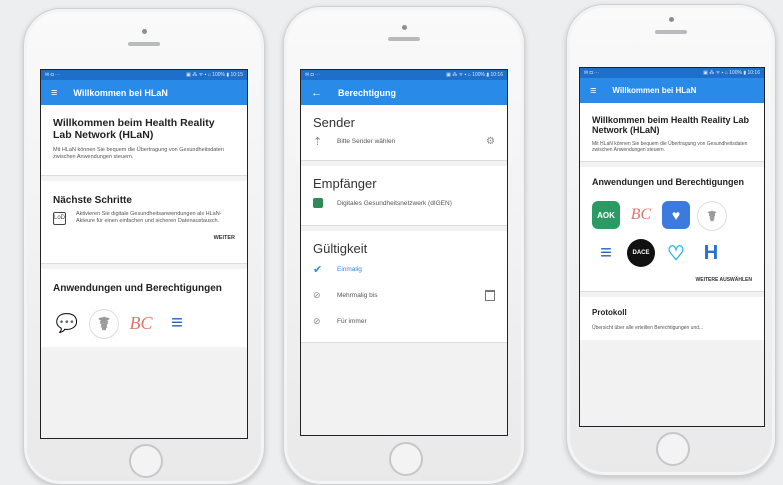 The width and height of the screenshot is (783, 485). Describe the element at coordinates (144, 308) in the screenshot. I see `apps-card: Anwendungen und Berechtigungen 💬 ☤ BC ≡` at that location.